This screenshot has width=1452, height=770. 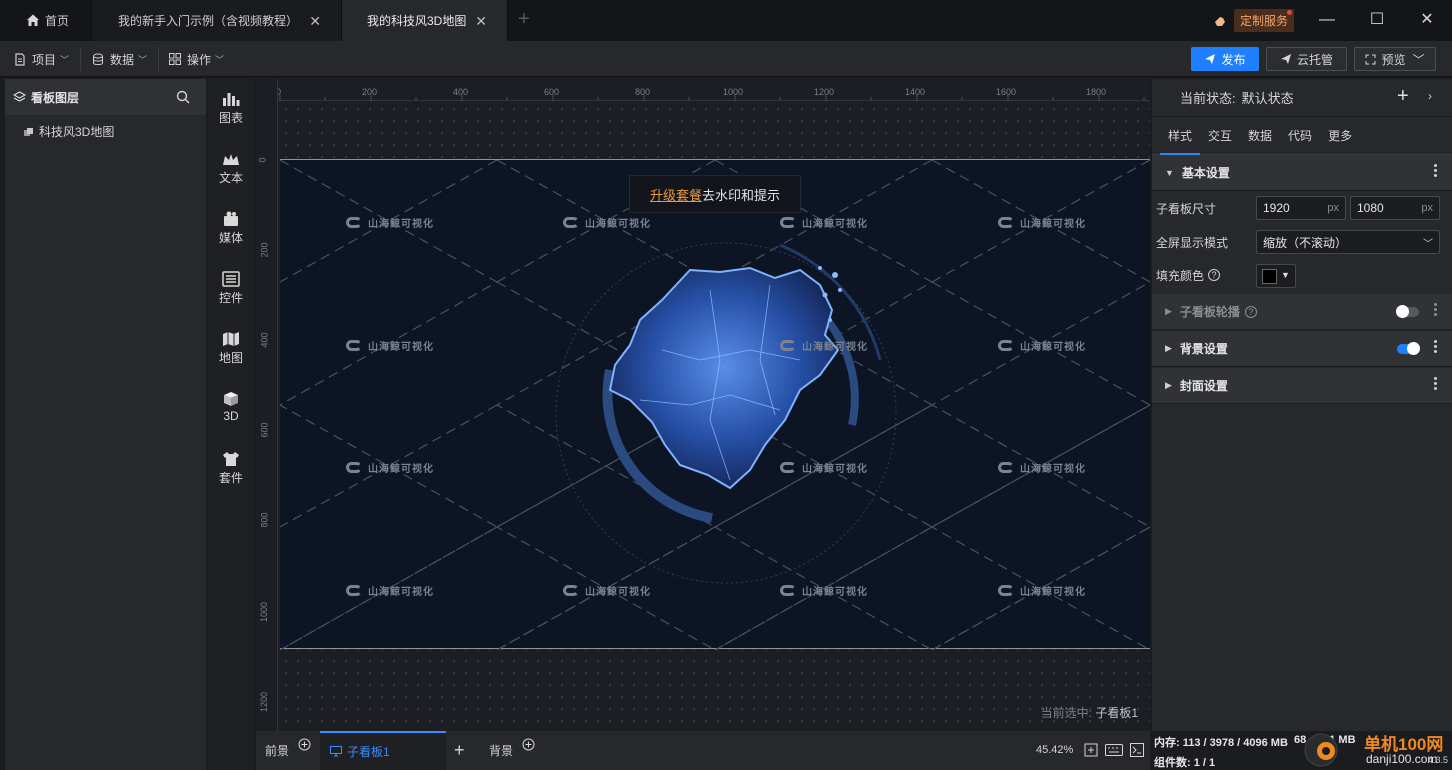 What do you see at coordinates (231, 424) in the screenshot?
I see `component-toolbar: 图表 文本 媒体 控件 地图 3D 套件` at bounding box center [231, 424].